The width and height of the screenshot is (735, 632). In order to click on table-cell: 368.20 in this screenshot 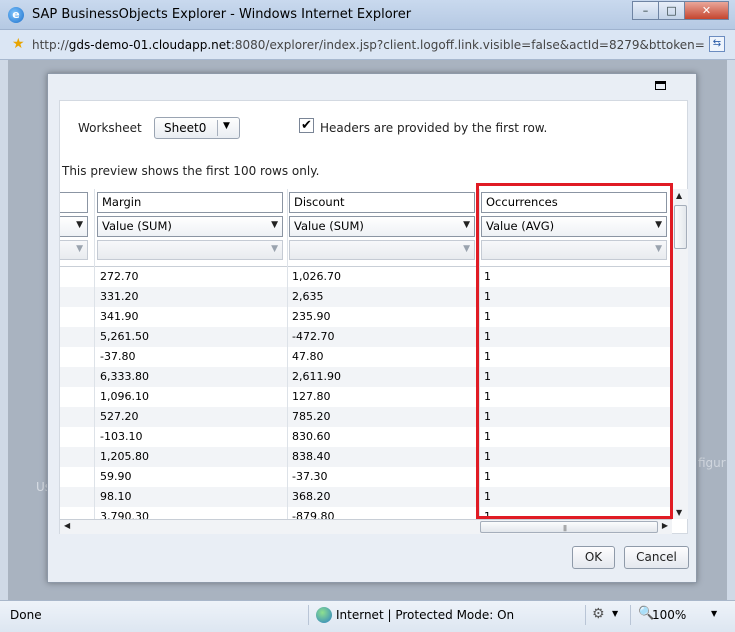, I will do `click(311, 496)`.